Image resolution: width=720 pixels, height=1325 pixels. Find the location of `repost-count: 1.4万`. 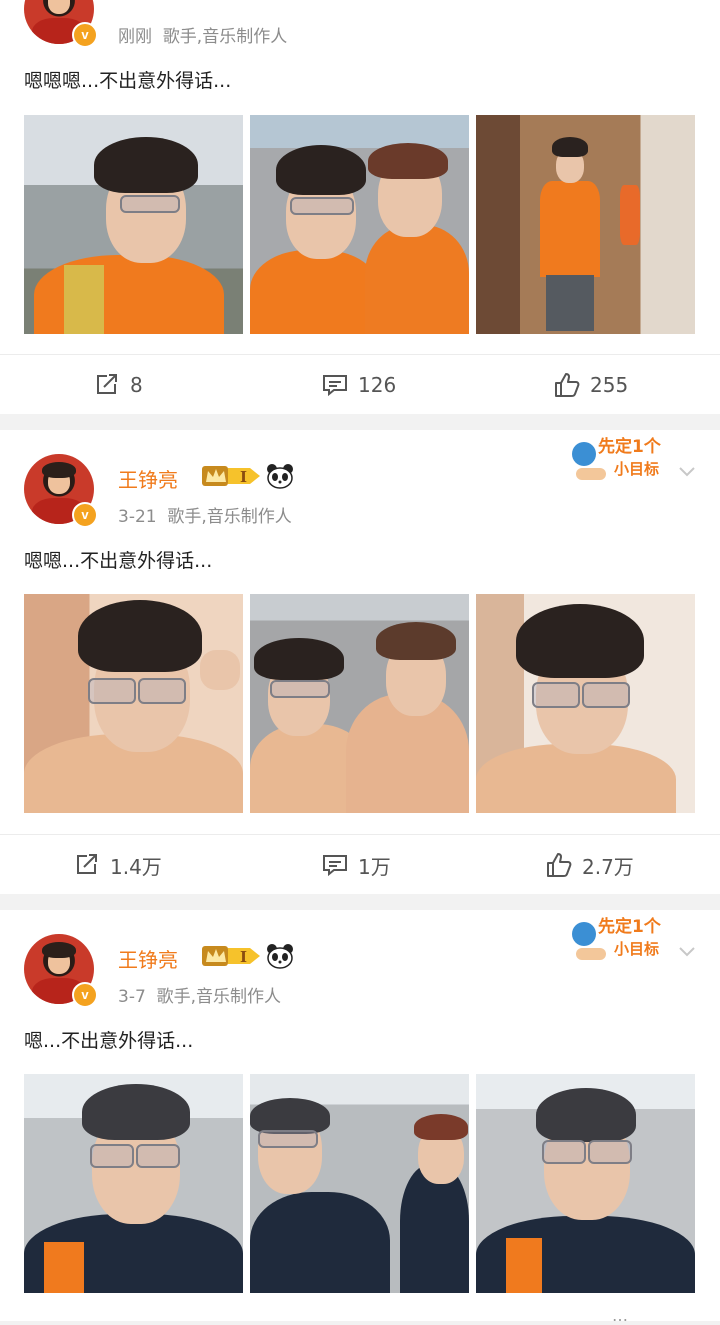

repost-count: 1.4万 is located at coordinates (136, 866).